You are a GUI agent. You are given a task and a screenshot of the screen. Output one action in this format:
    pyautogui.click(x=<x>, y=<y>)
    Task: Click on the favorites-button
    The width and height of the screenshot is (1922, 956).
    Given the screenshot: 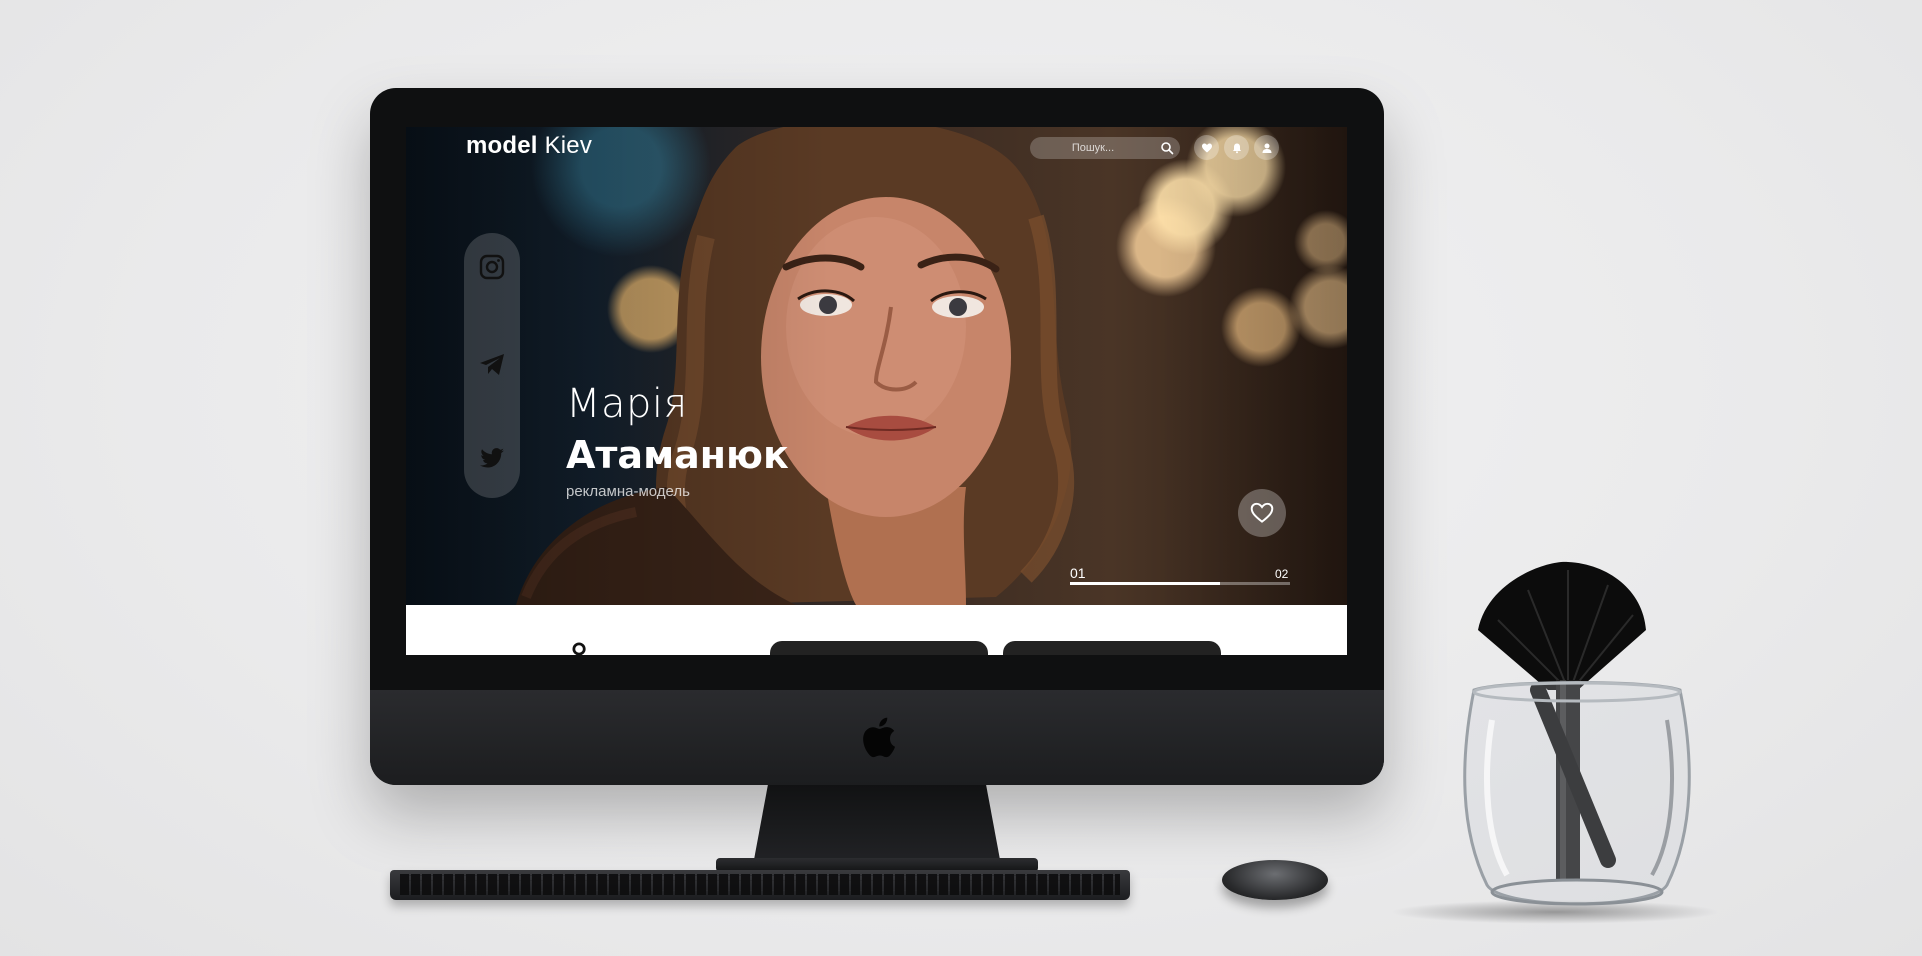 What is the action you would take?
    pyautogui.click(x=1206, y=147)
    